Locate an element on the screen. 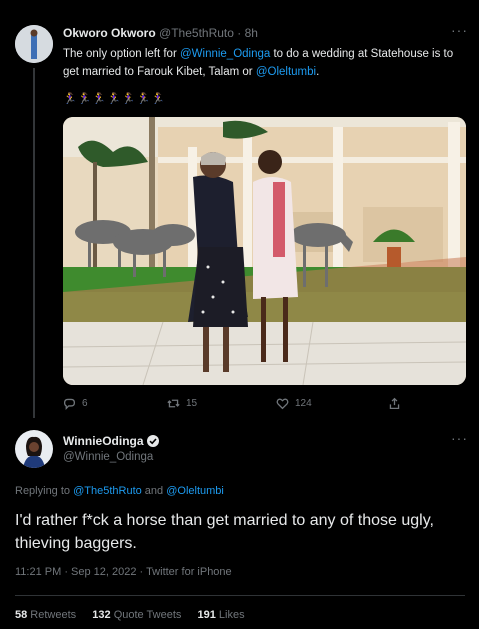 The image size is (479, 629). handle: @Winnie_Odinga is located at coordinates (108, 457).